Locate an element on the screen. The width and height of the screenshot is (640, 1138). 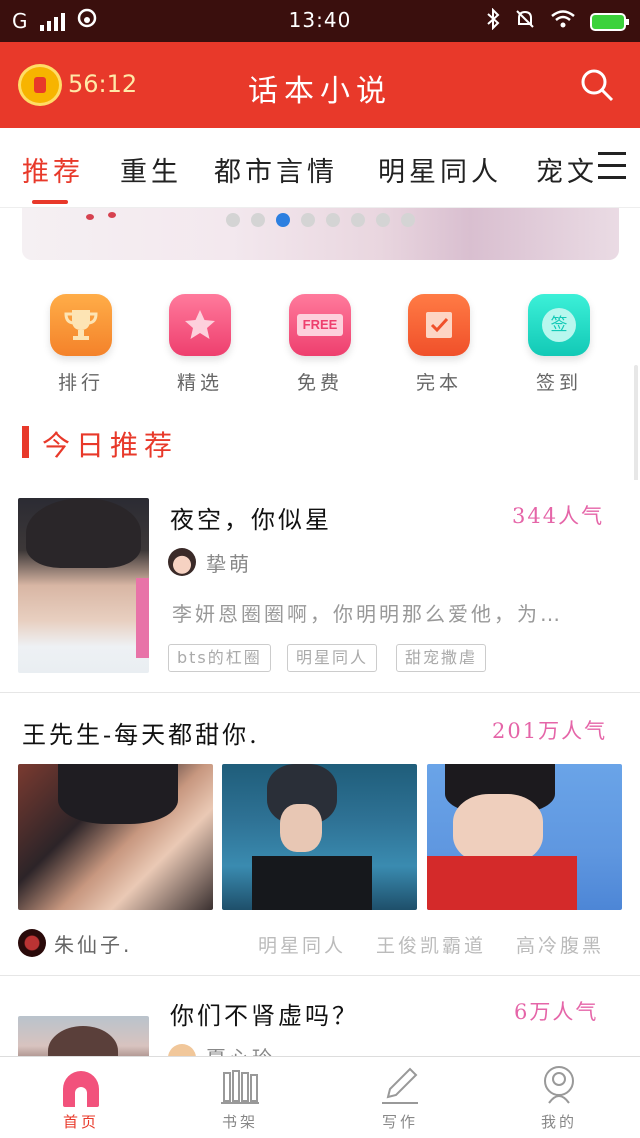
category-tabs: 推荐 重生 都市言情 明星同人 宠文 is located at coordinates (320, 168).